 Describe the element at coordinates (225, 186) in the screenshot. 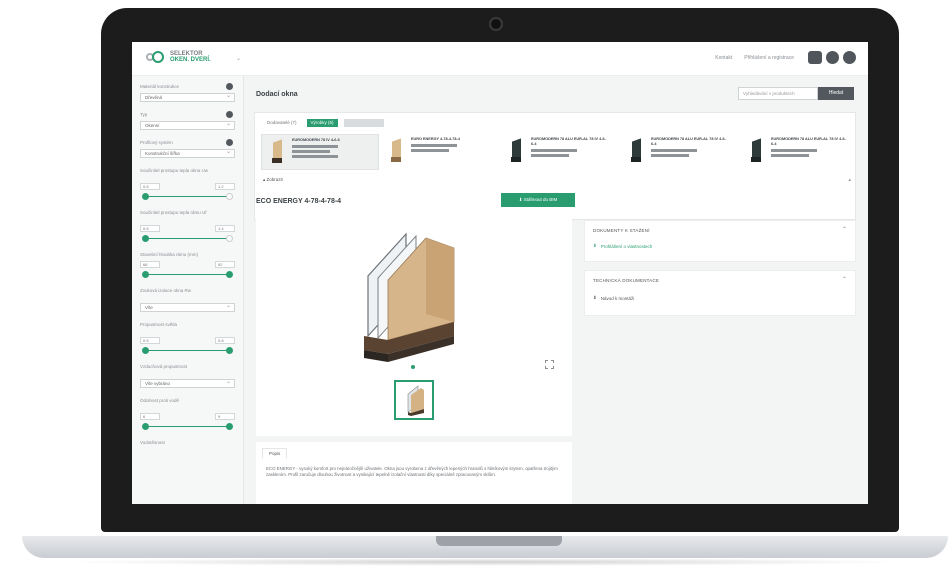

I see `range-max-input: 1.2` at that location.